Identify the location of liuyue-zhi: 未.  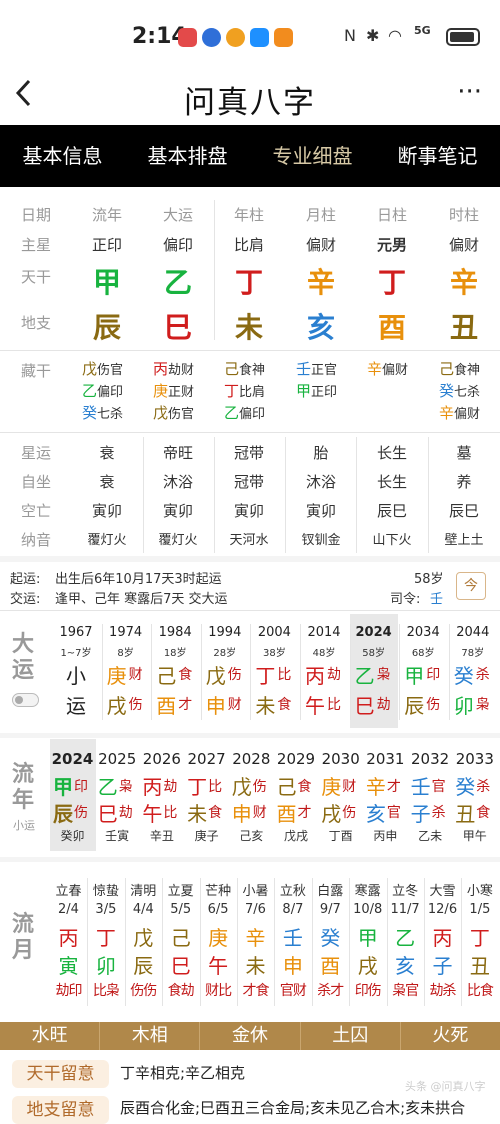
(255, 964).